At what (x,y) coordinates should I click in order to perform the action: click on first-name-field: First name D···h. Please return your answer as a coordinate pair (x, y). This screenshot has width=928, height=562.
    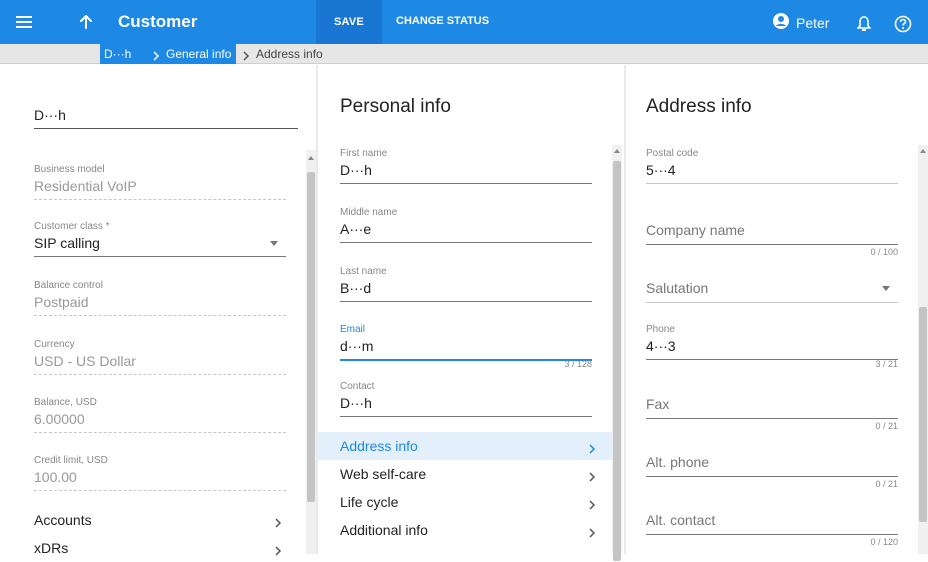
    Looking at the image, I should click on (466, 166).